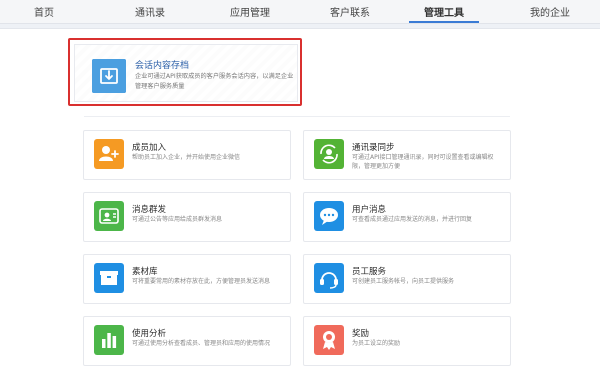 The height and width of the screenshot is (372, 600). Describe the element at coordinates (201, 343) in the screenshot. I see `tool-desc: 可通过使用分析查看成员、管理员和应用的使用情况` at that location.